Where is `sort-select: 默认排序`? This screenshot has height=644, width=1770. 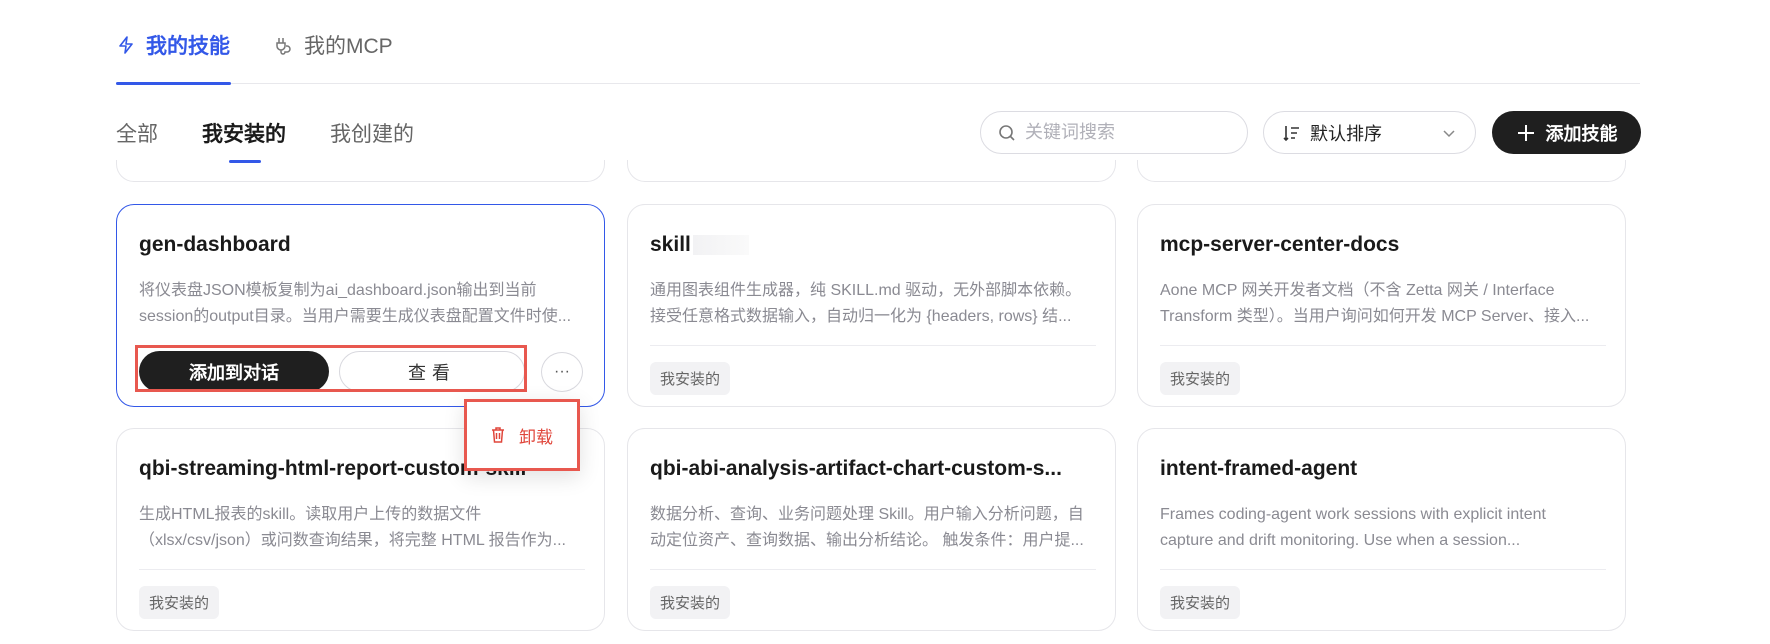
sort-select: 默认排序 is located at coordinates (1369, 132).